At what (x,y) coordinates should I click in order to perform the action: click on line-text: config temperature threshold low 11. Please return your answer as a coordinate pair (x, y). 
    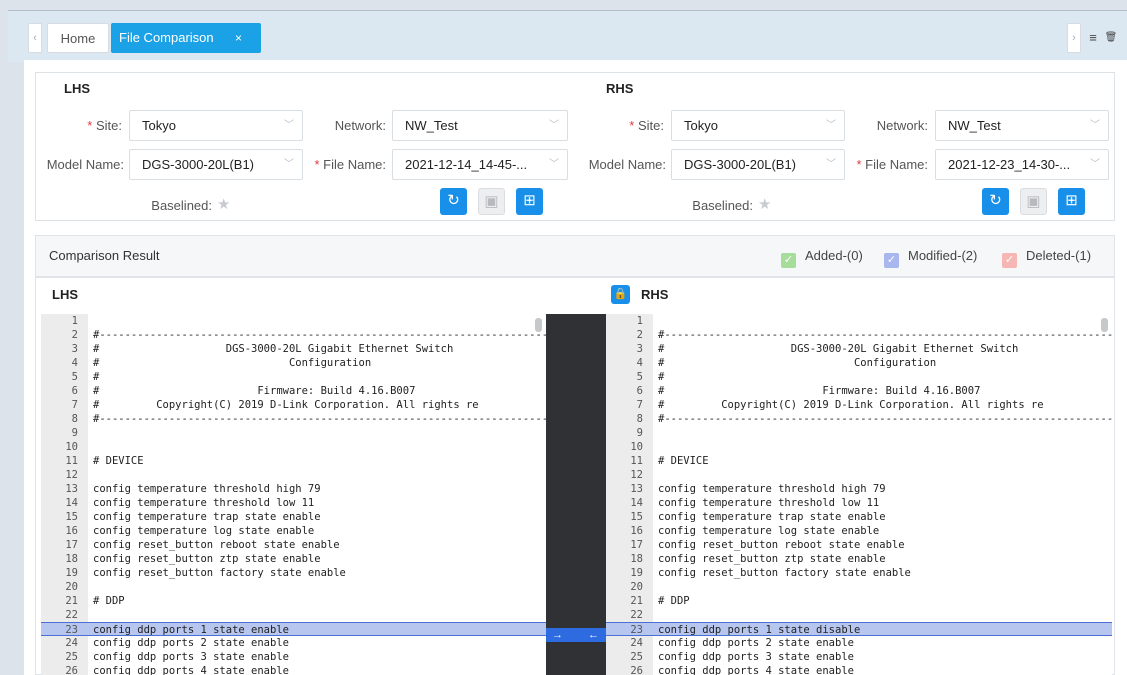
    Looking at the image, I should click on (204, 503).